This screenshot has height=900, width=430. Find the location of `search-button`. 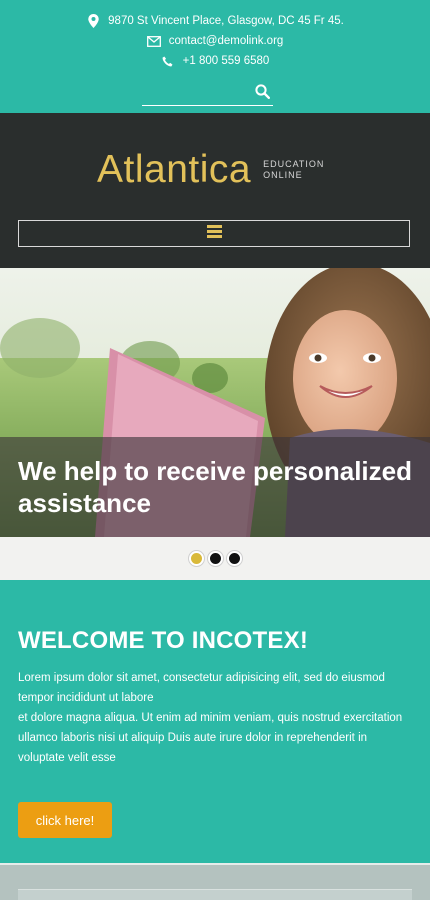

search-button is located at coordinates (262, 94).